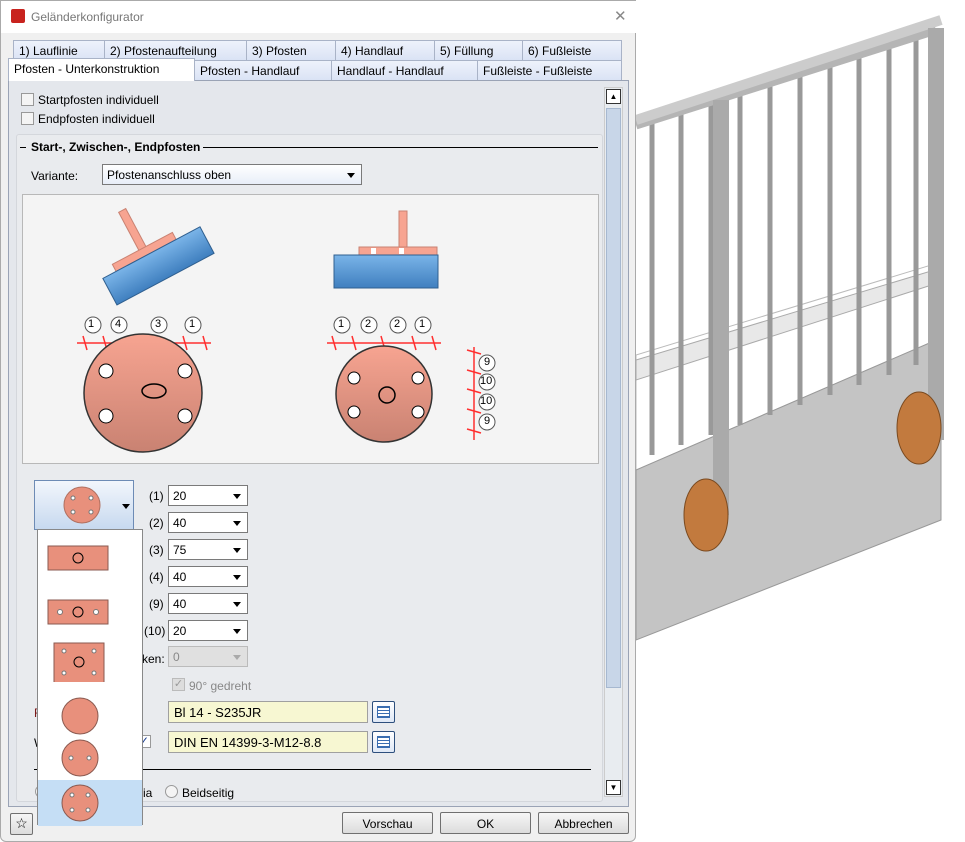 The height and width of the screenshot is (842, 965). I want to click on dim-marker: 3, so click(158, 324).